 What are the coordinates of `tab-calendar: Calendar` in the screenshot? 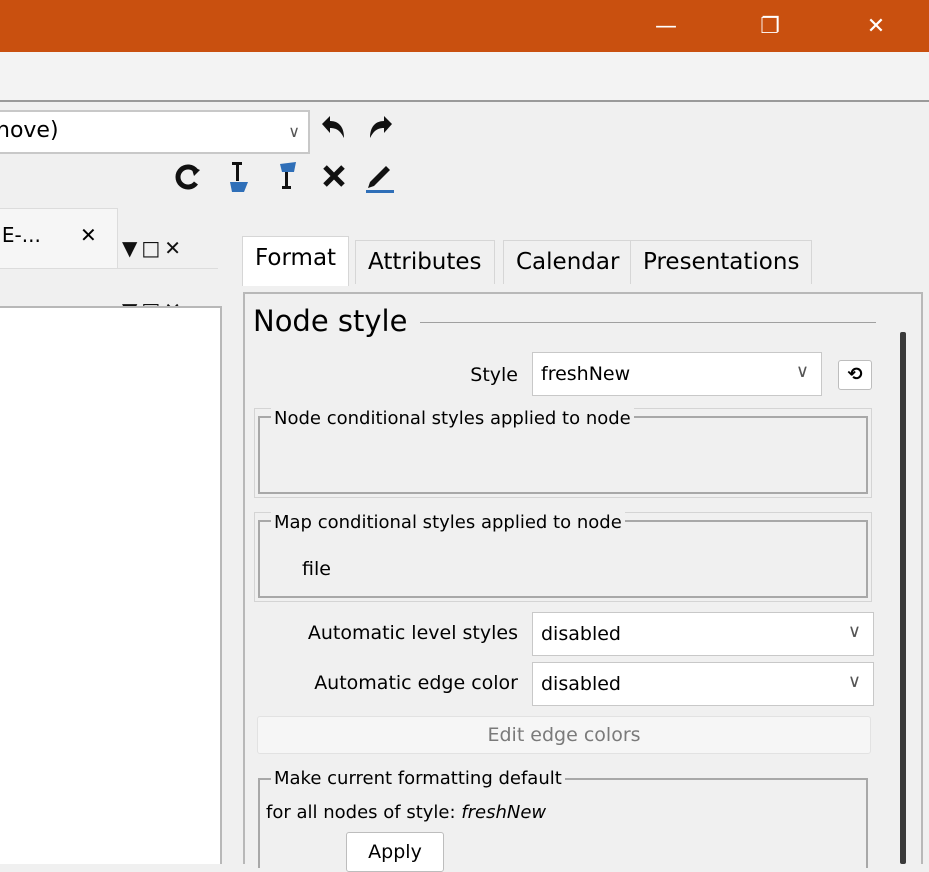 It's located at (568, 262).